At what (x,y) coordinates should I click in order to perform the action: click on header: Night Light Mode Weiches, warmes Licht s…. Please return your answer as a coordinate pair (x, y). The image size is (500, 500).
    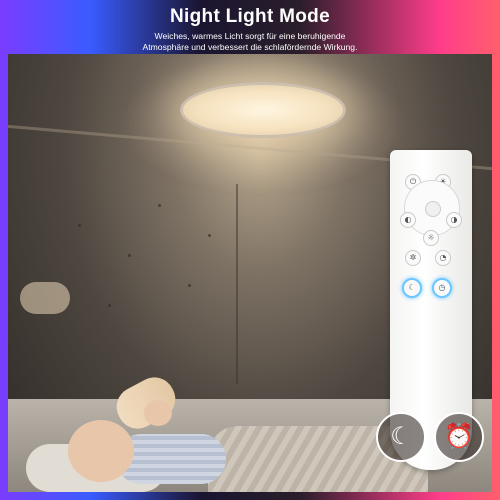
    Looking at the image, I should click on (250, 28).